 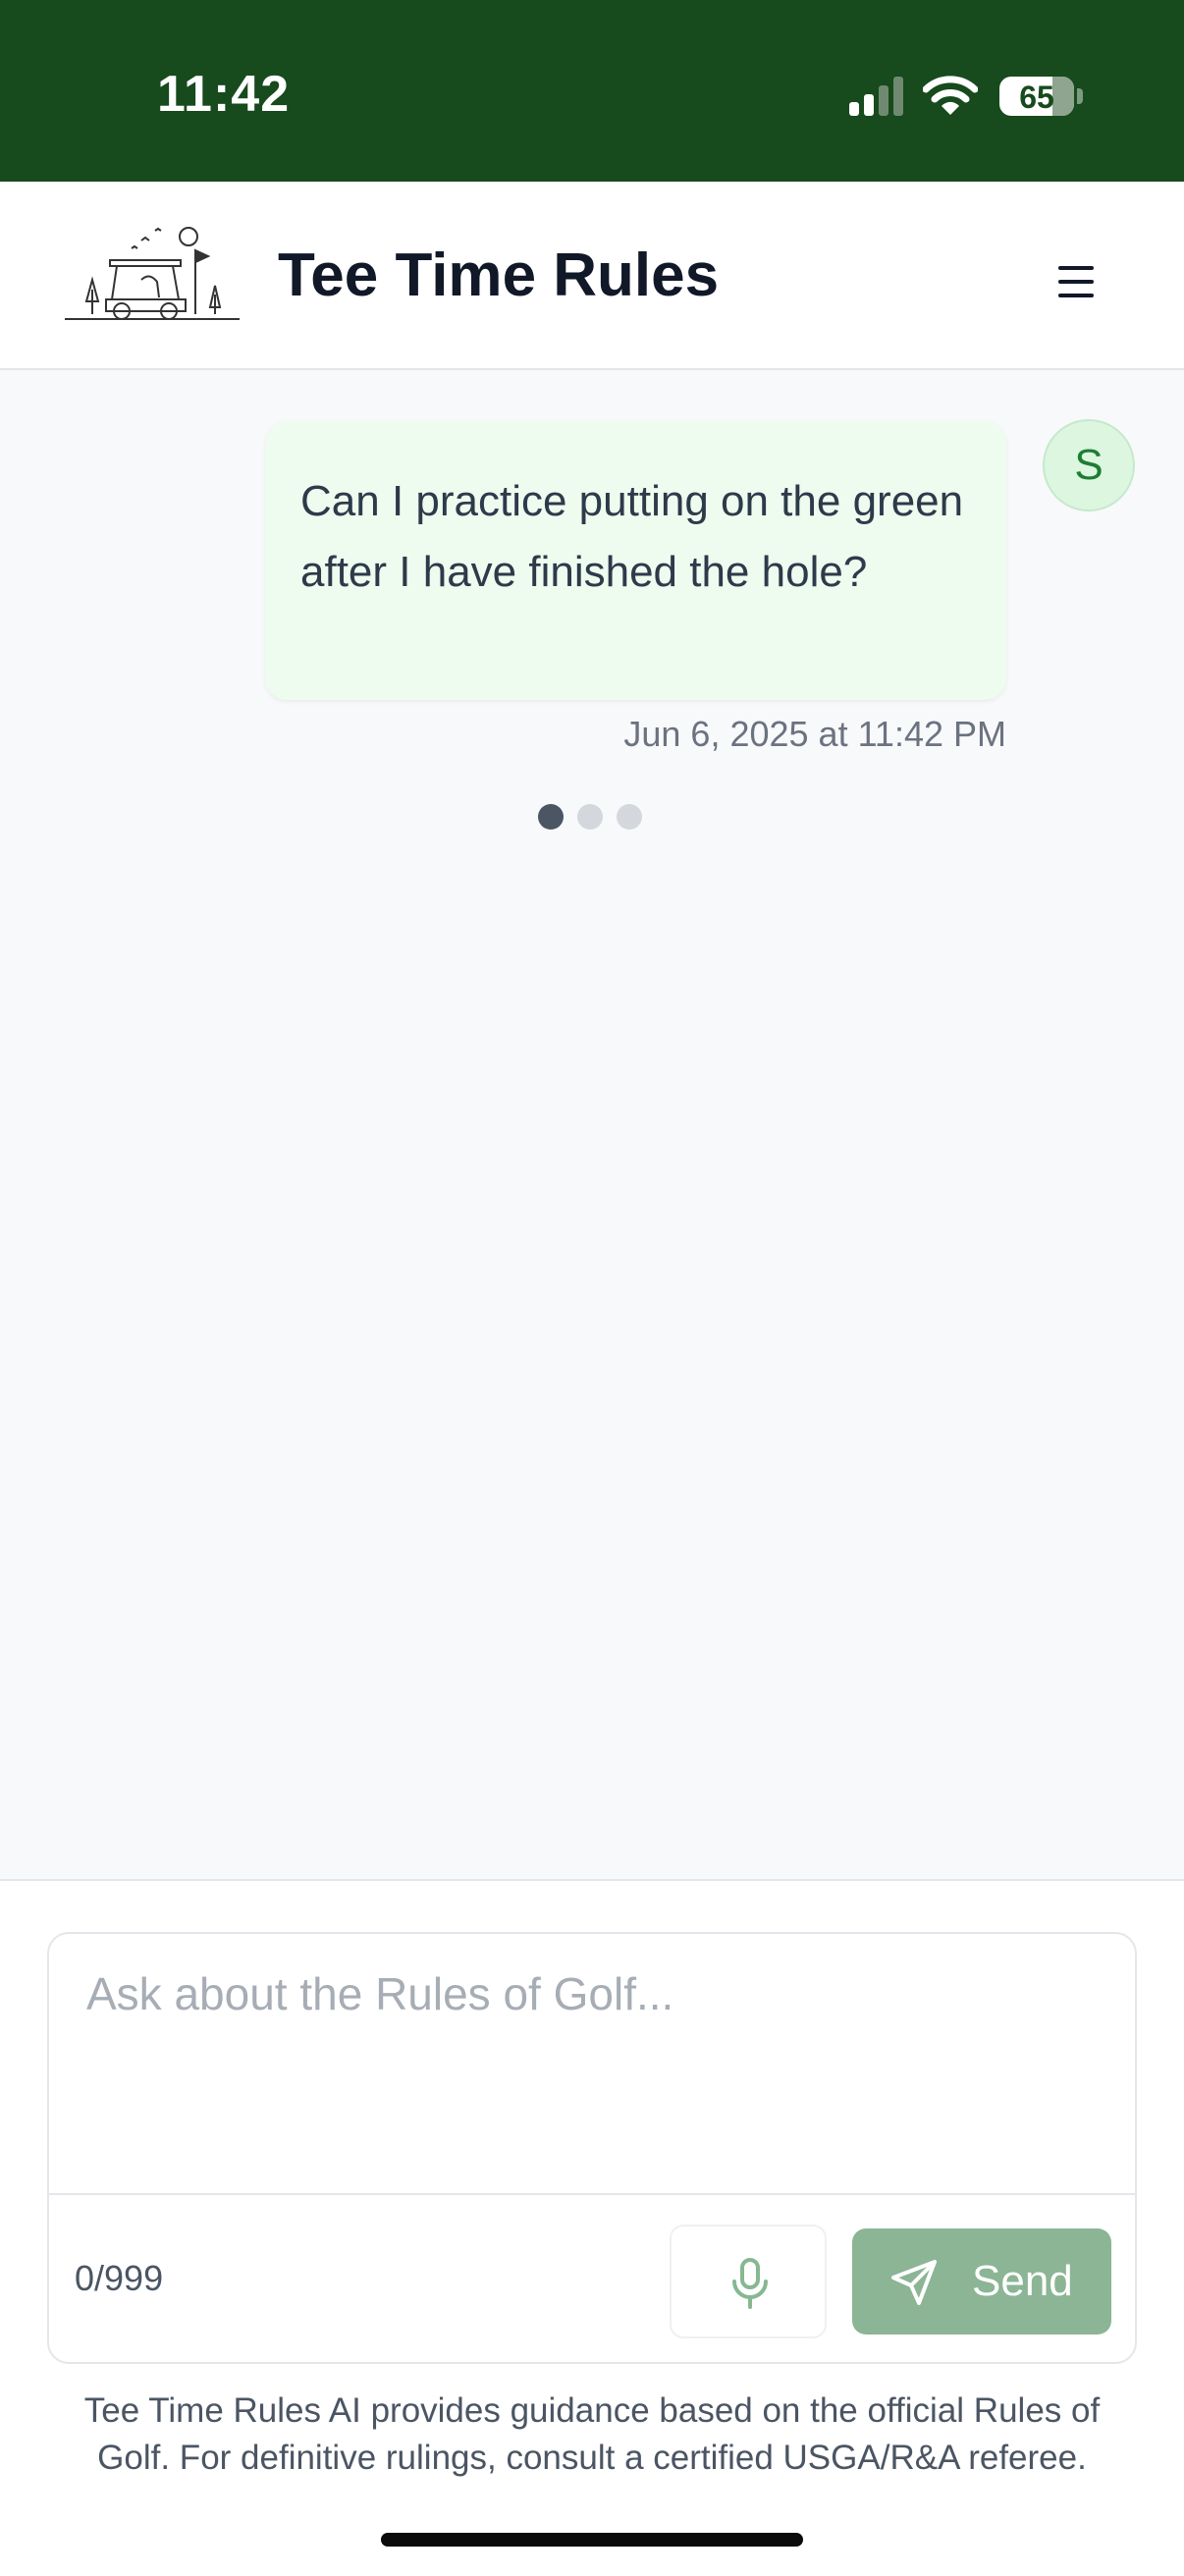 I want to click on battery-icon: 65, so click(x=1036, y=96).